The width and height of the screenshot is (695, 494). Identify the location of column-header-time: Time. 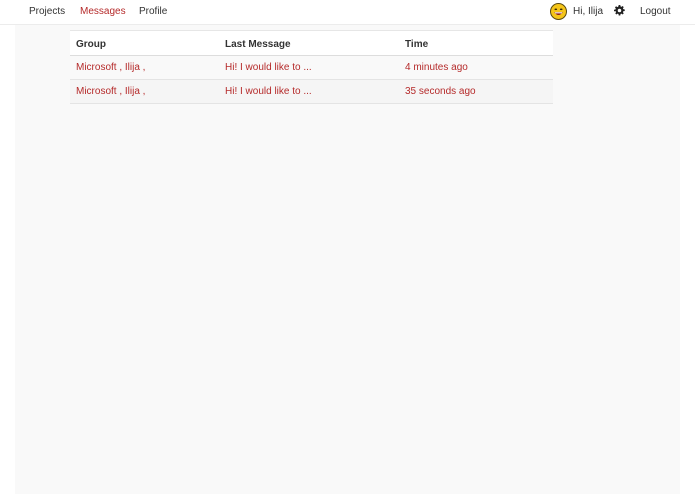
(476, 43).